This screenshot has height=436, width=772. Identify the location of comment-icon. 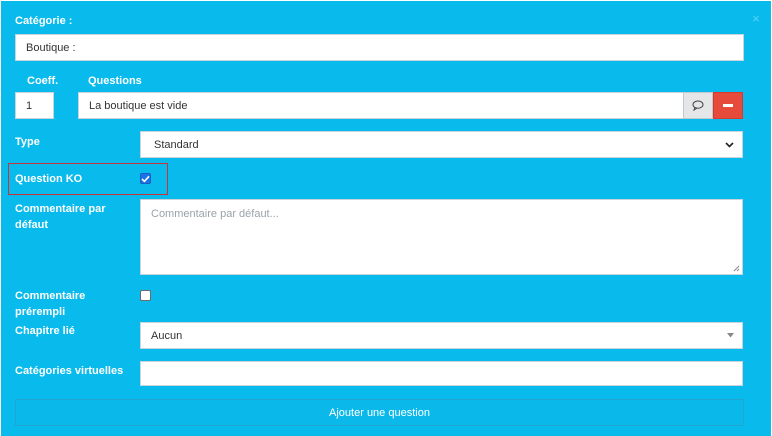
(698, 105).